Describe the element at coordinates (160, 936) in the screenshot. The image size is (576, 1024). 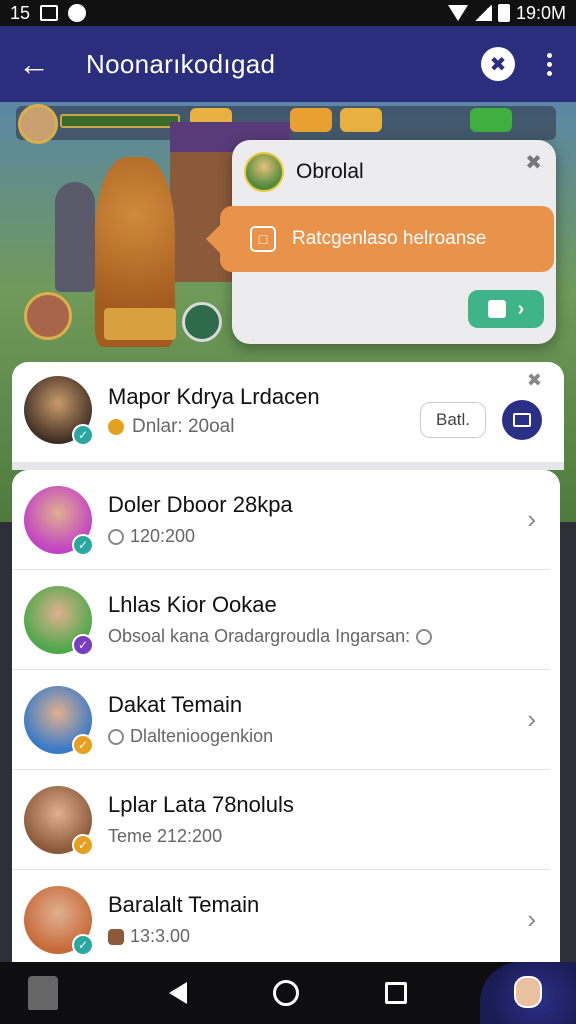
I see `list-item-subtitle-text: 13:3.00` at that location.